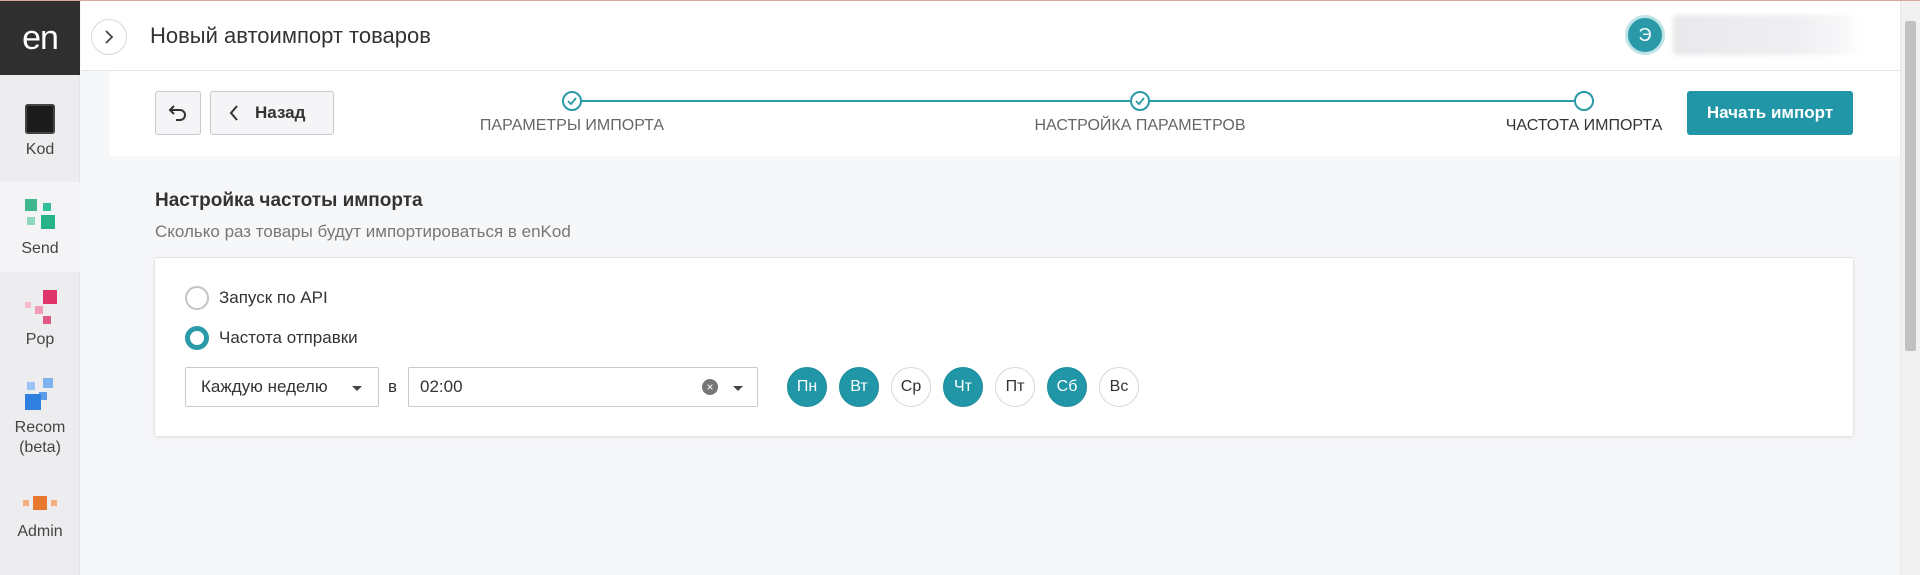 This screenshot has width=1920, height=575. I want to click on step-2-check-icon, so click(1140, 101).